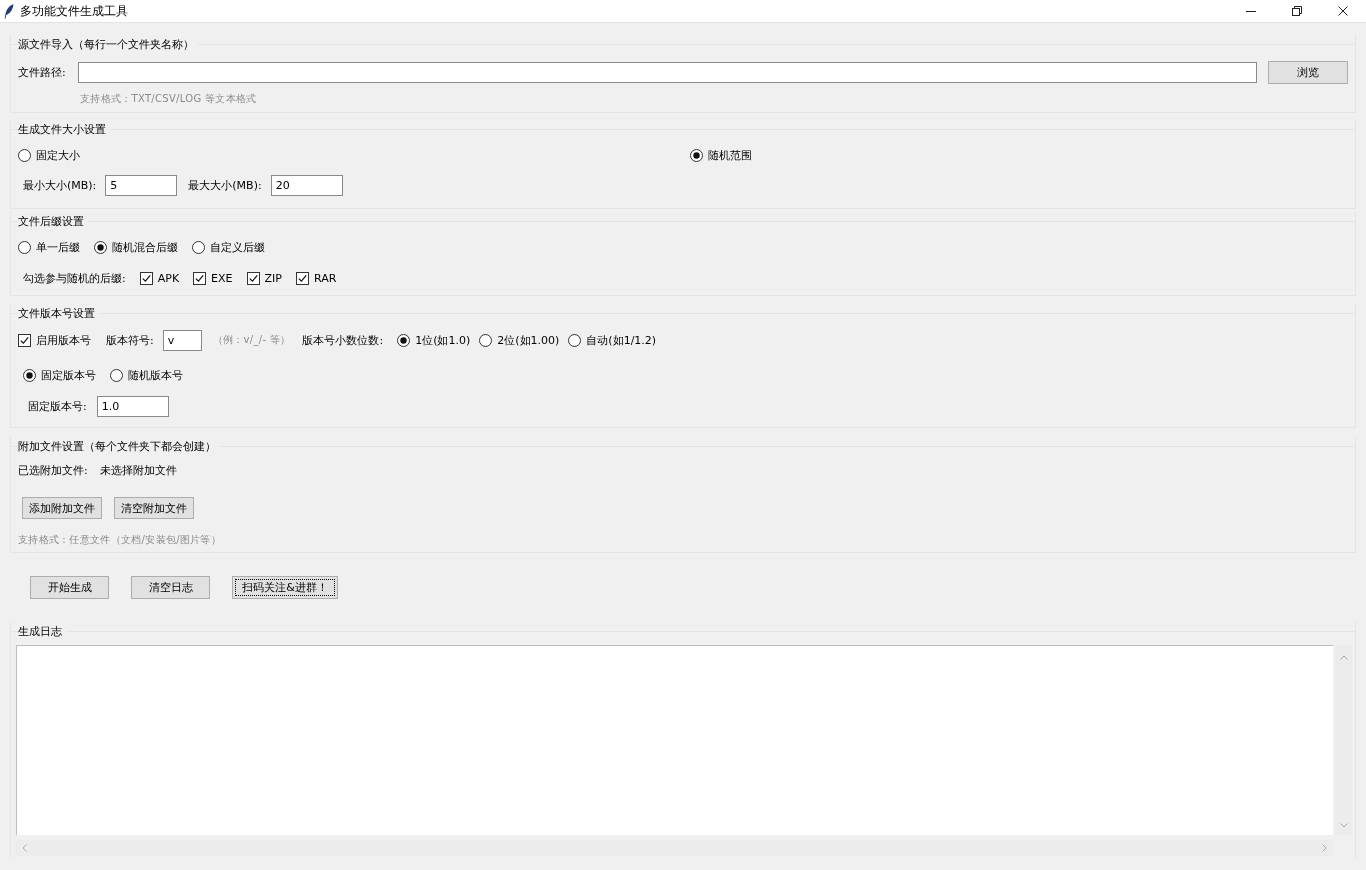 This screenshot has width=1366, height=870. Describe the element at coordinates (168, 99) in the screenshot. I see `hint-text: 支持格式：TXT/CSV/LOG 等文本格式` at that location.